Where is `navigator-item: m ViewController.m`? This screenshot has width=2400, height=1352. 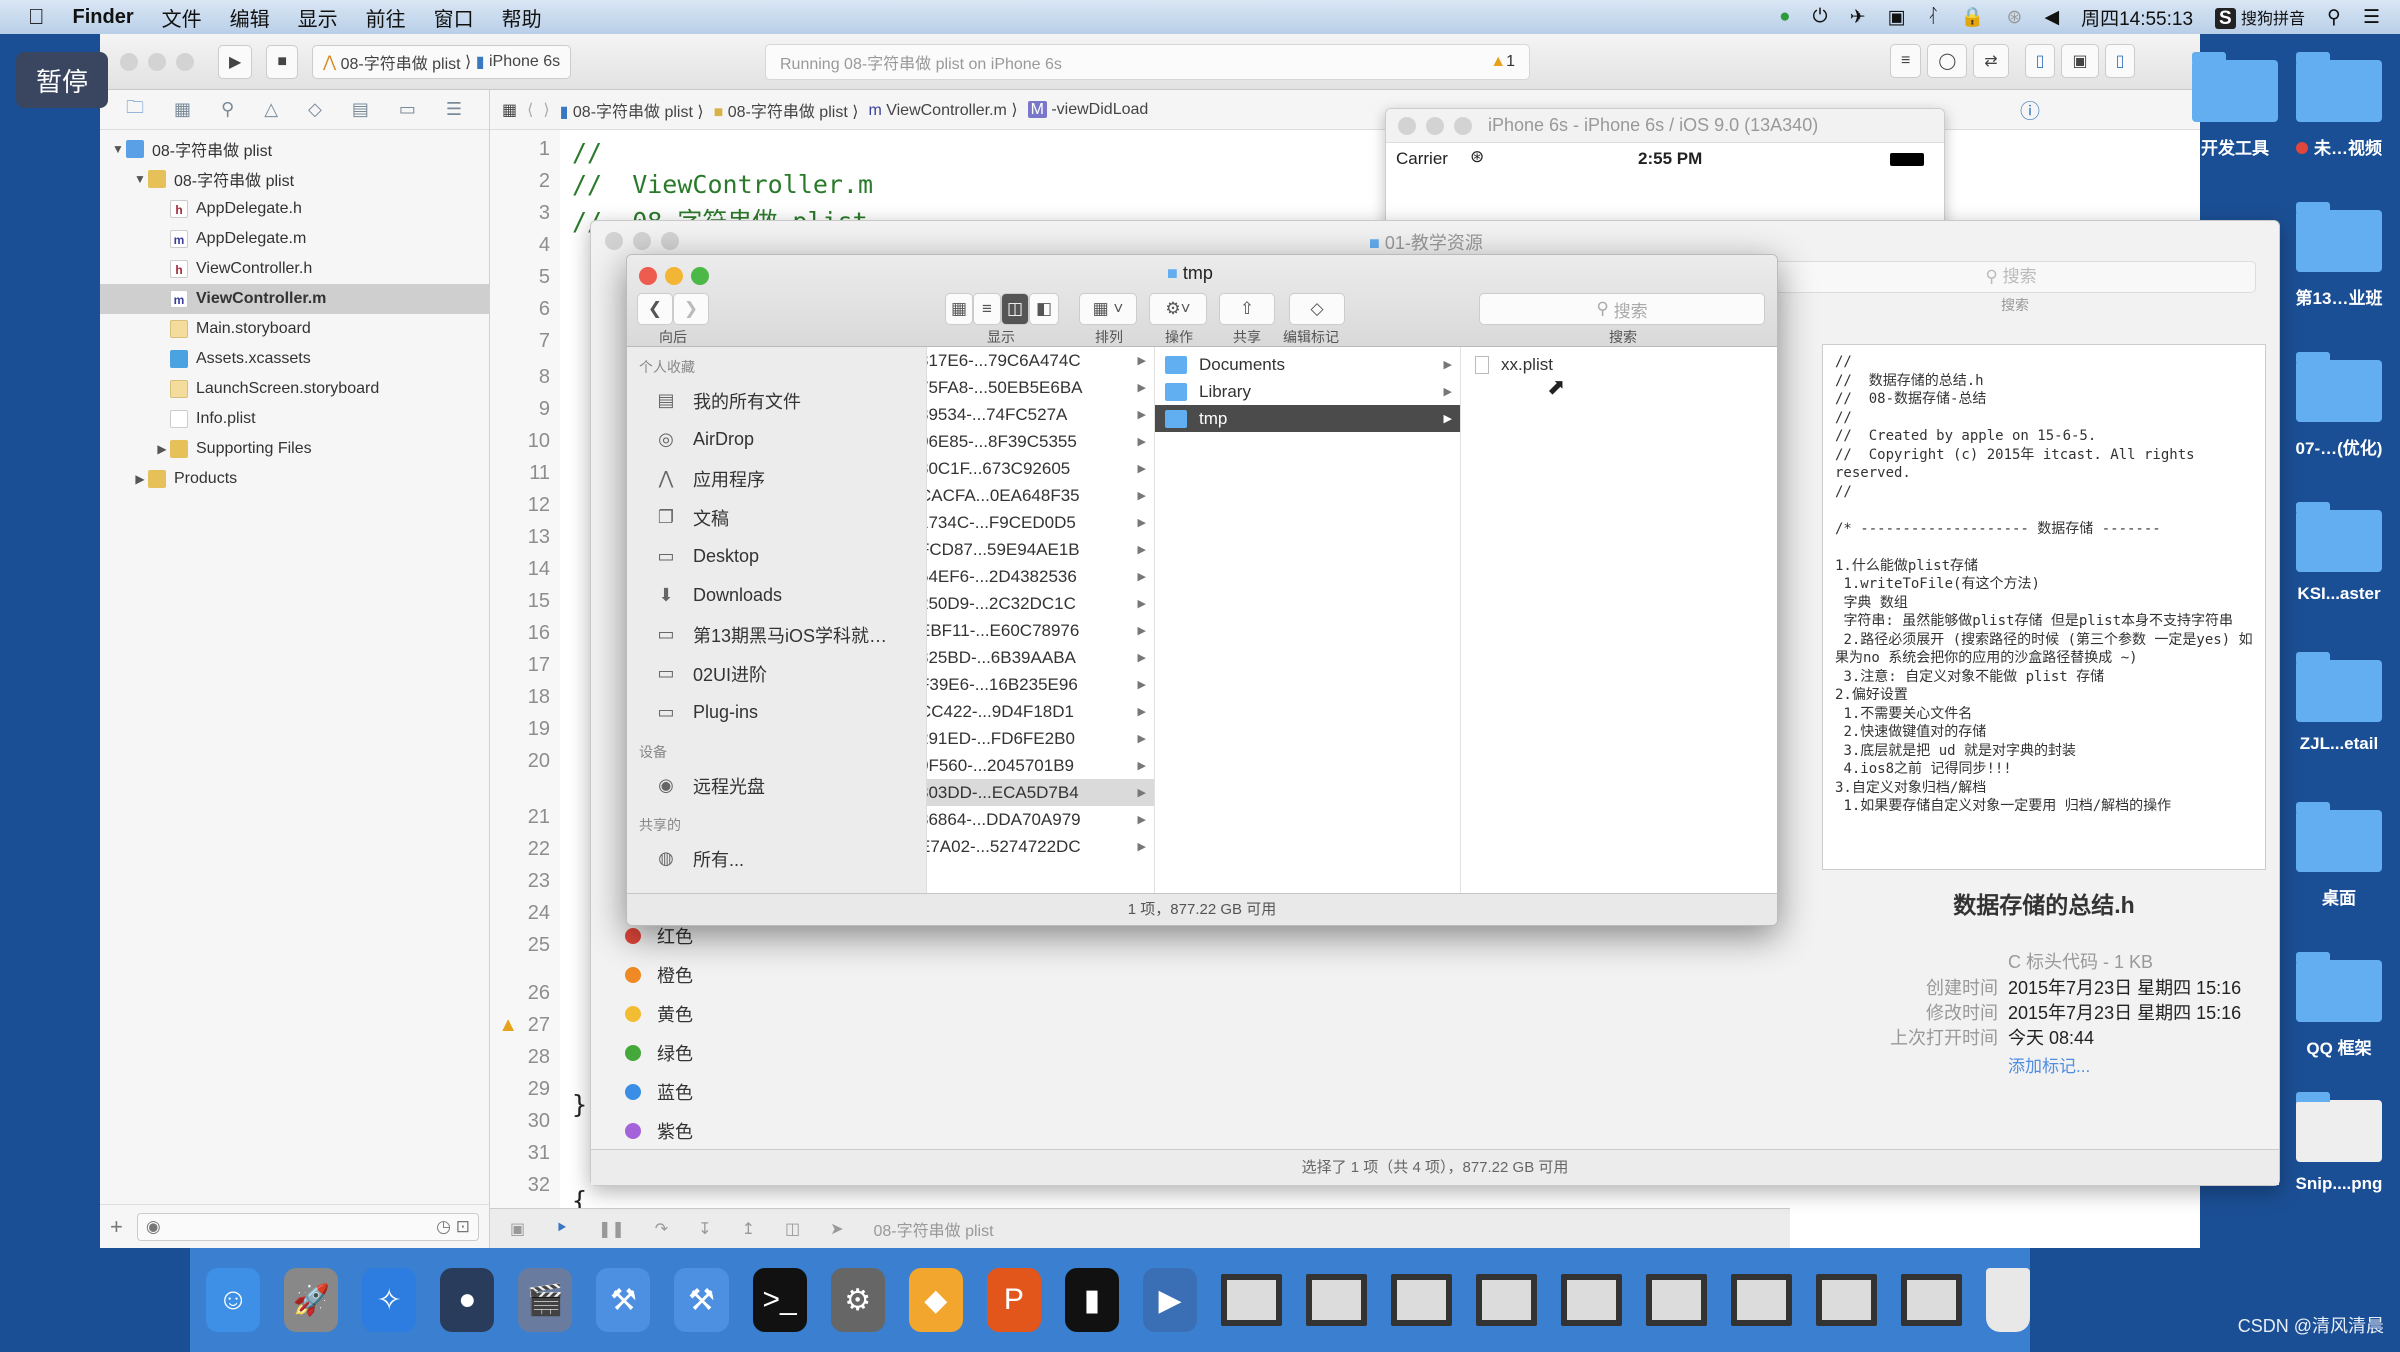 navigator-item: m ViewController.m is located at coordinates (294, 299).